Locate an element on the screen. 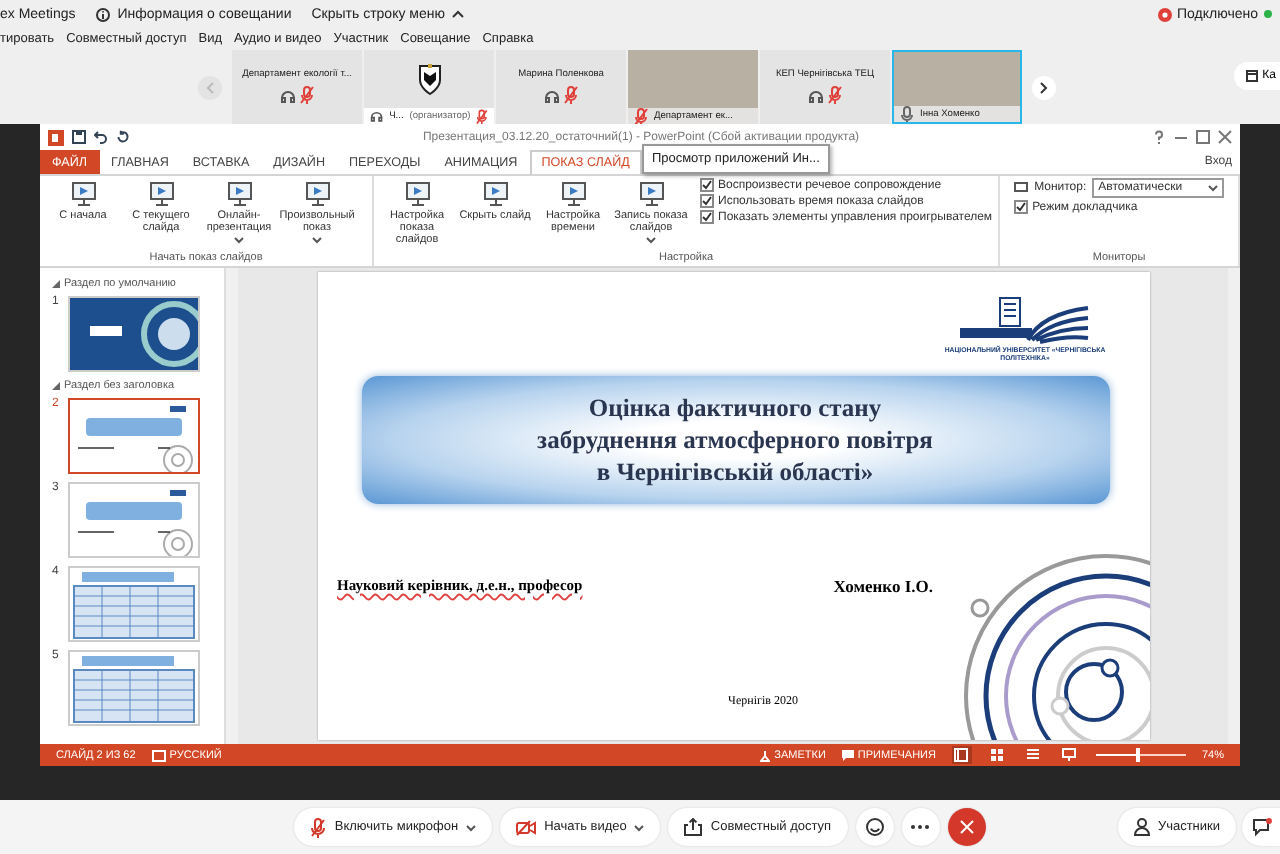  monitor-icon is located at coordinates (1021, 188).